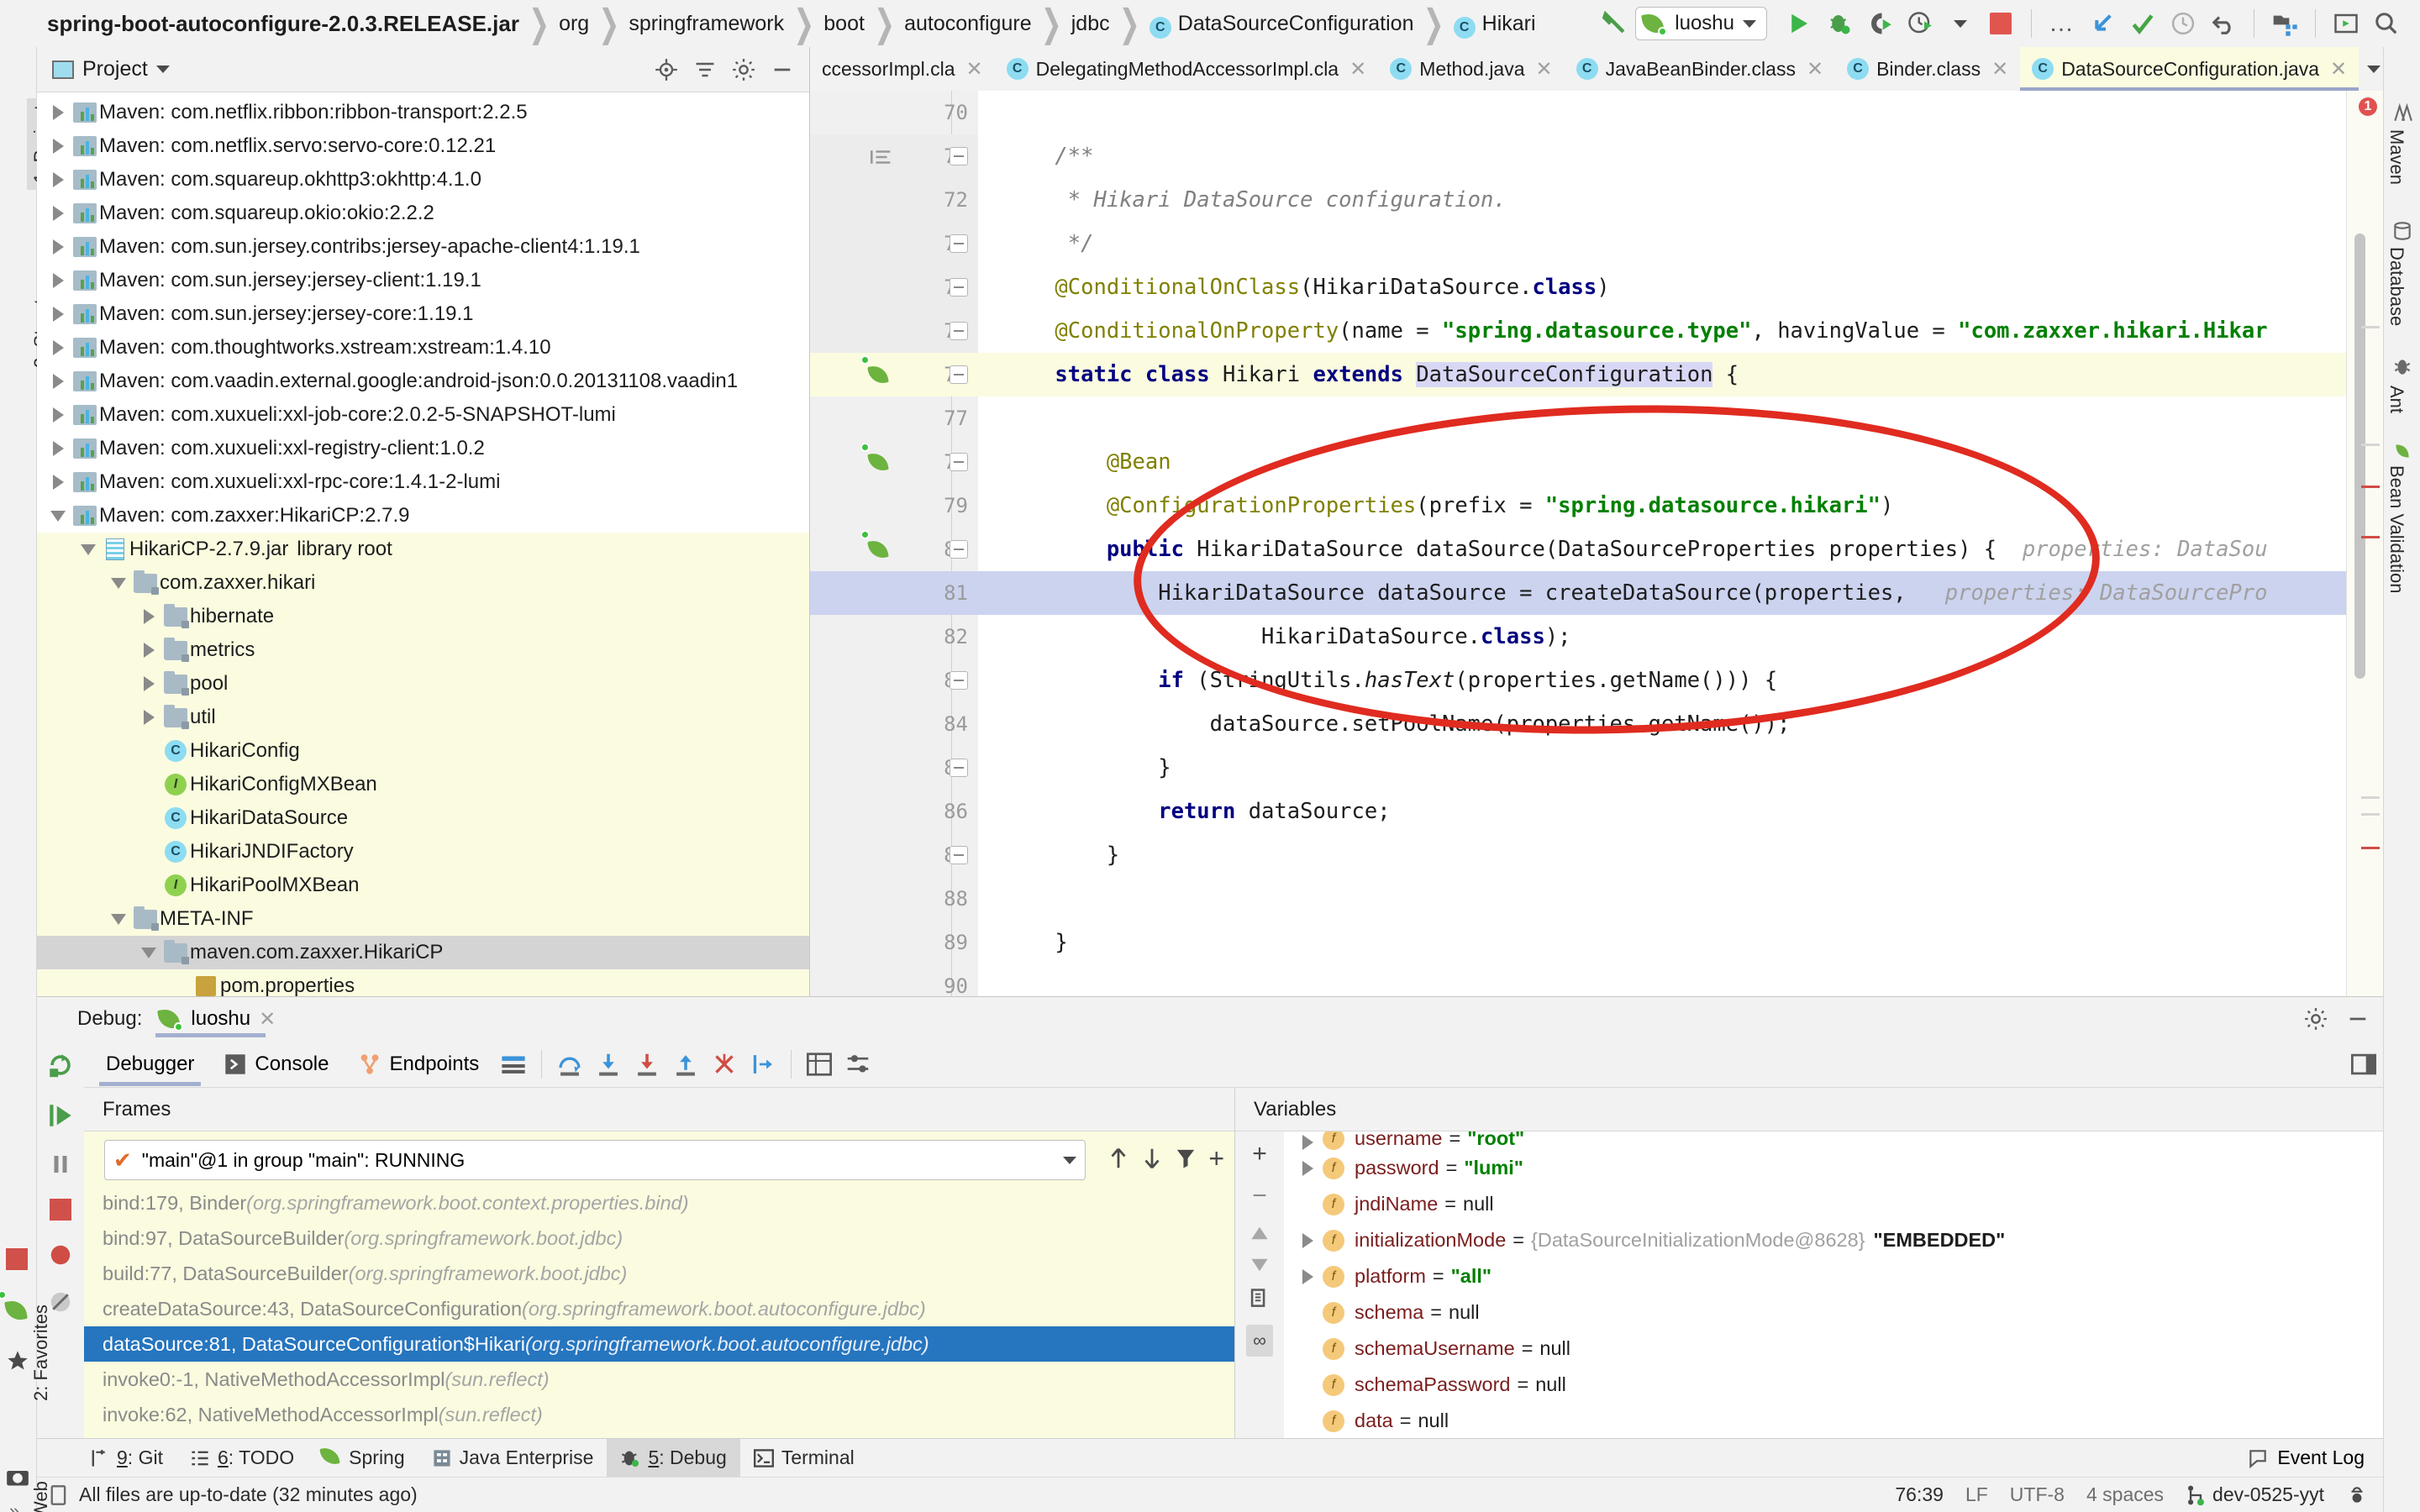  I want to click on tree-row: C HikariConfig, so click(423, 751).